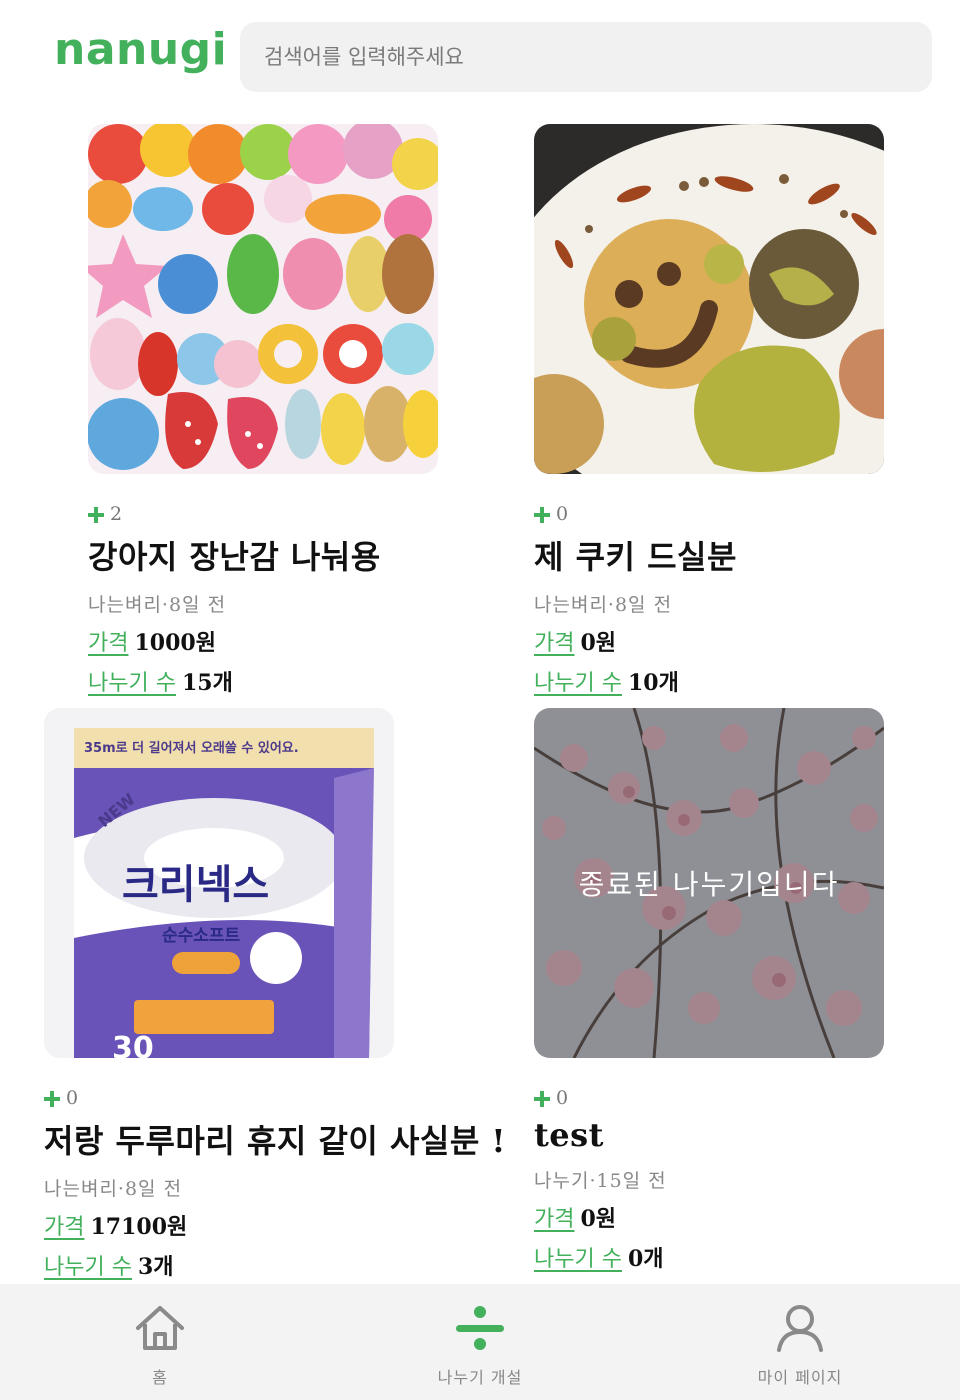 The height and width of the screenshot is (1400, 960). I want to click on post-thumbnail: 35m로 더 길어져서 오래쓸 수 있어요. 크리넥스 순수소프트 NEW 30, so click(219, 883).